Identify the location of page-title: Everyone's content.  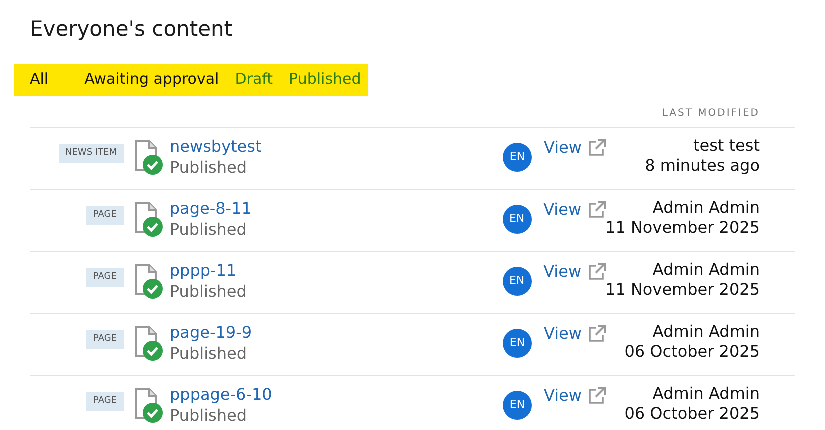
(131, 29).